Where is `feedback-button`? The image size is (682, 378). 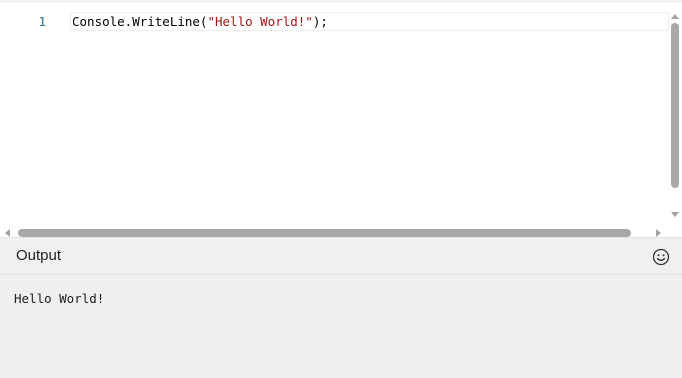 feedback-button is located at coordinates (661, 257).